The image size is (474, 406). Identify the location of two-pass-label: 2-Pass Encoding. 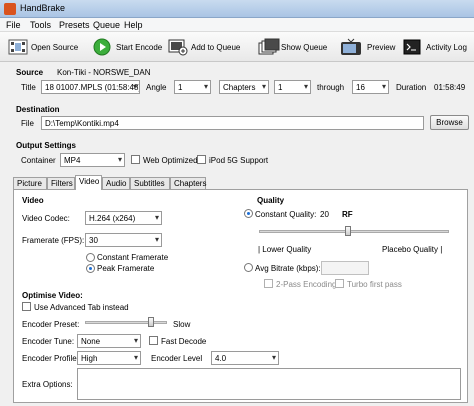
(306, 284).